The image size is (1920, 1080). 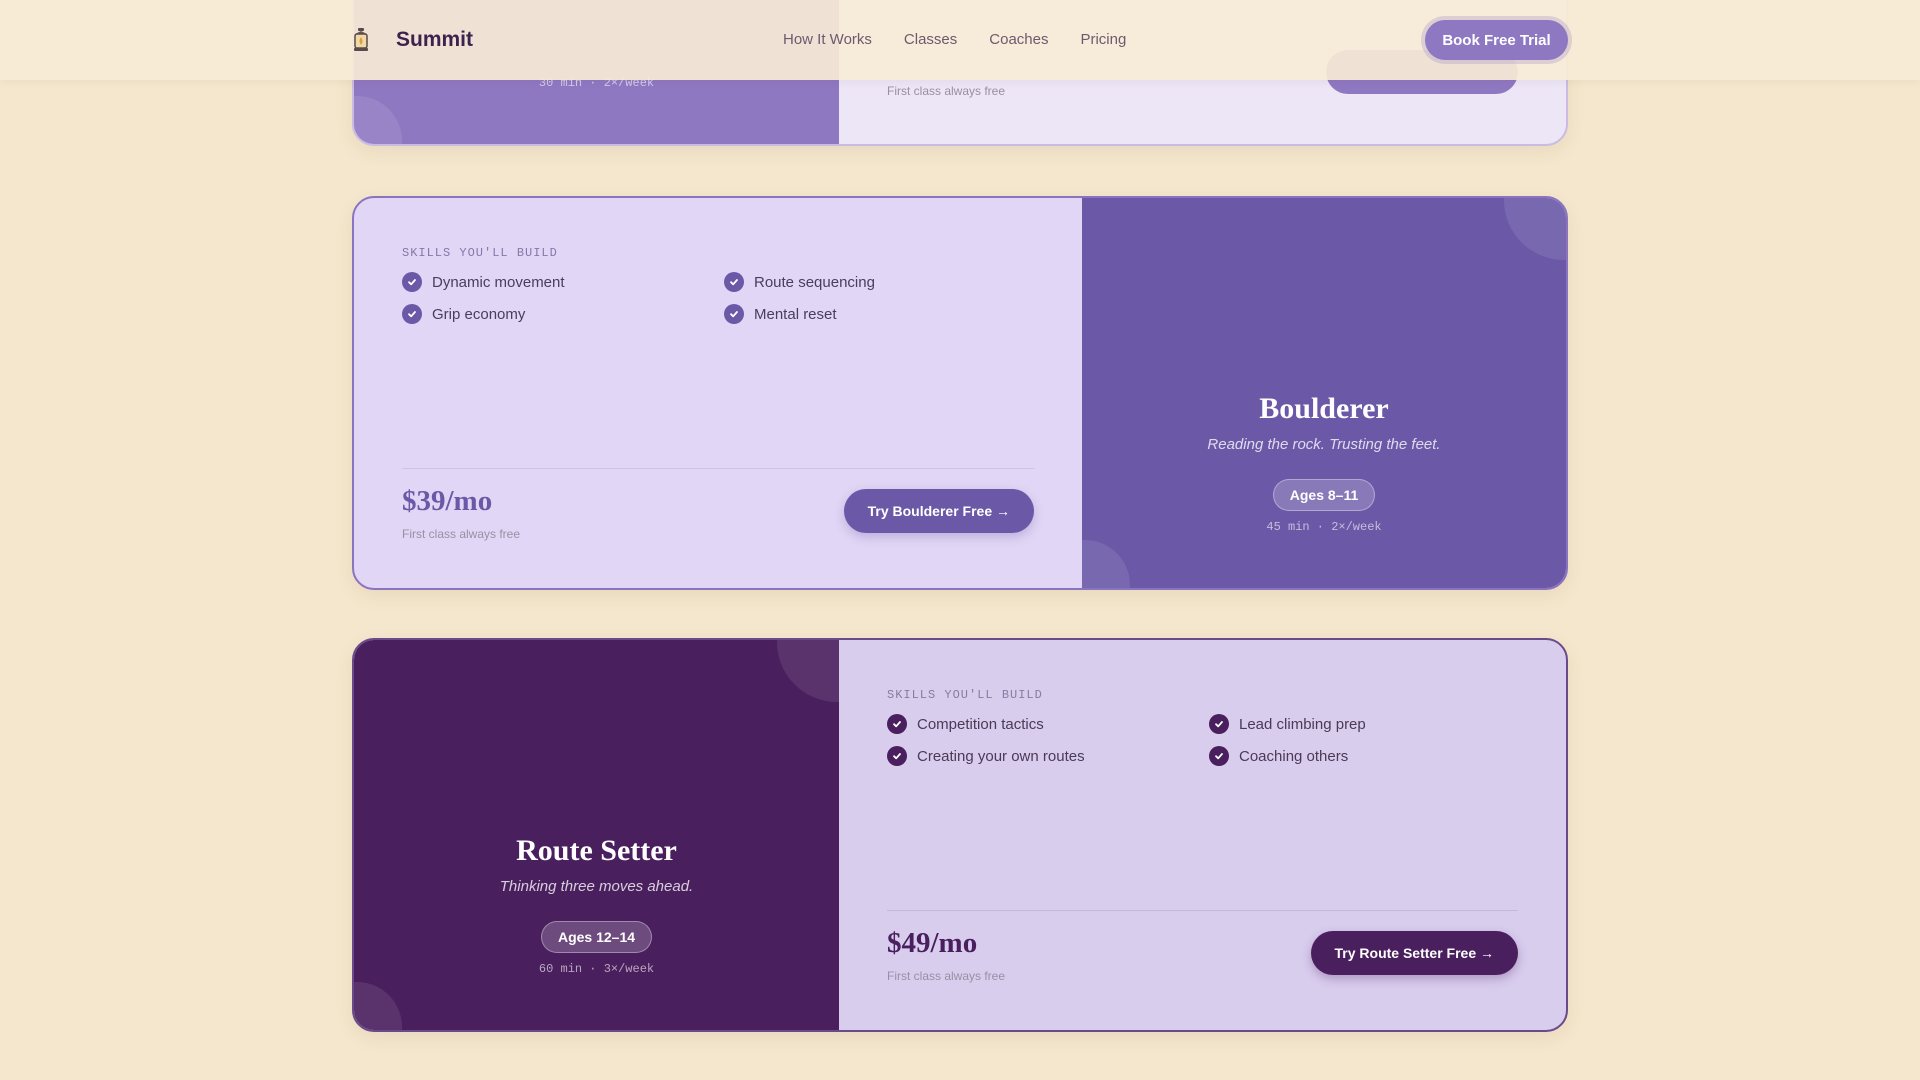 I want to click on main-nav: How It Works Classes Coaches Pricing, so click(x=970, y=40).